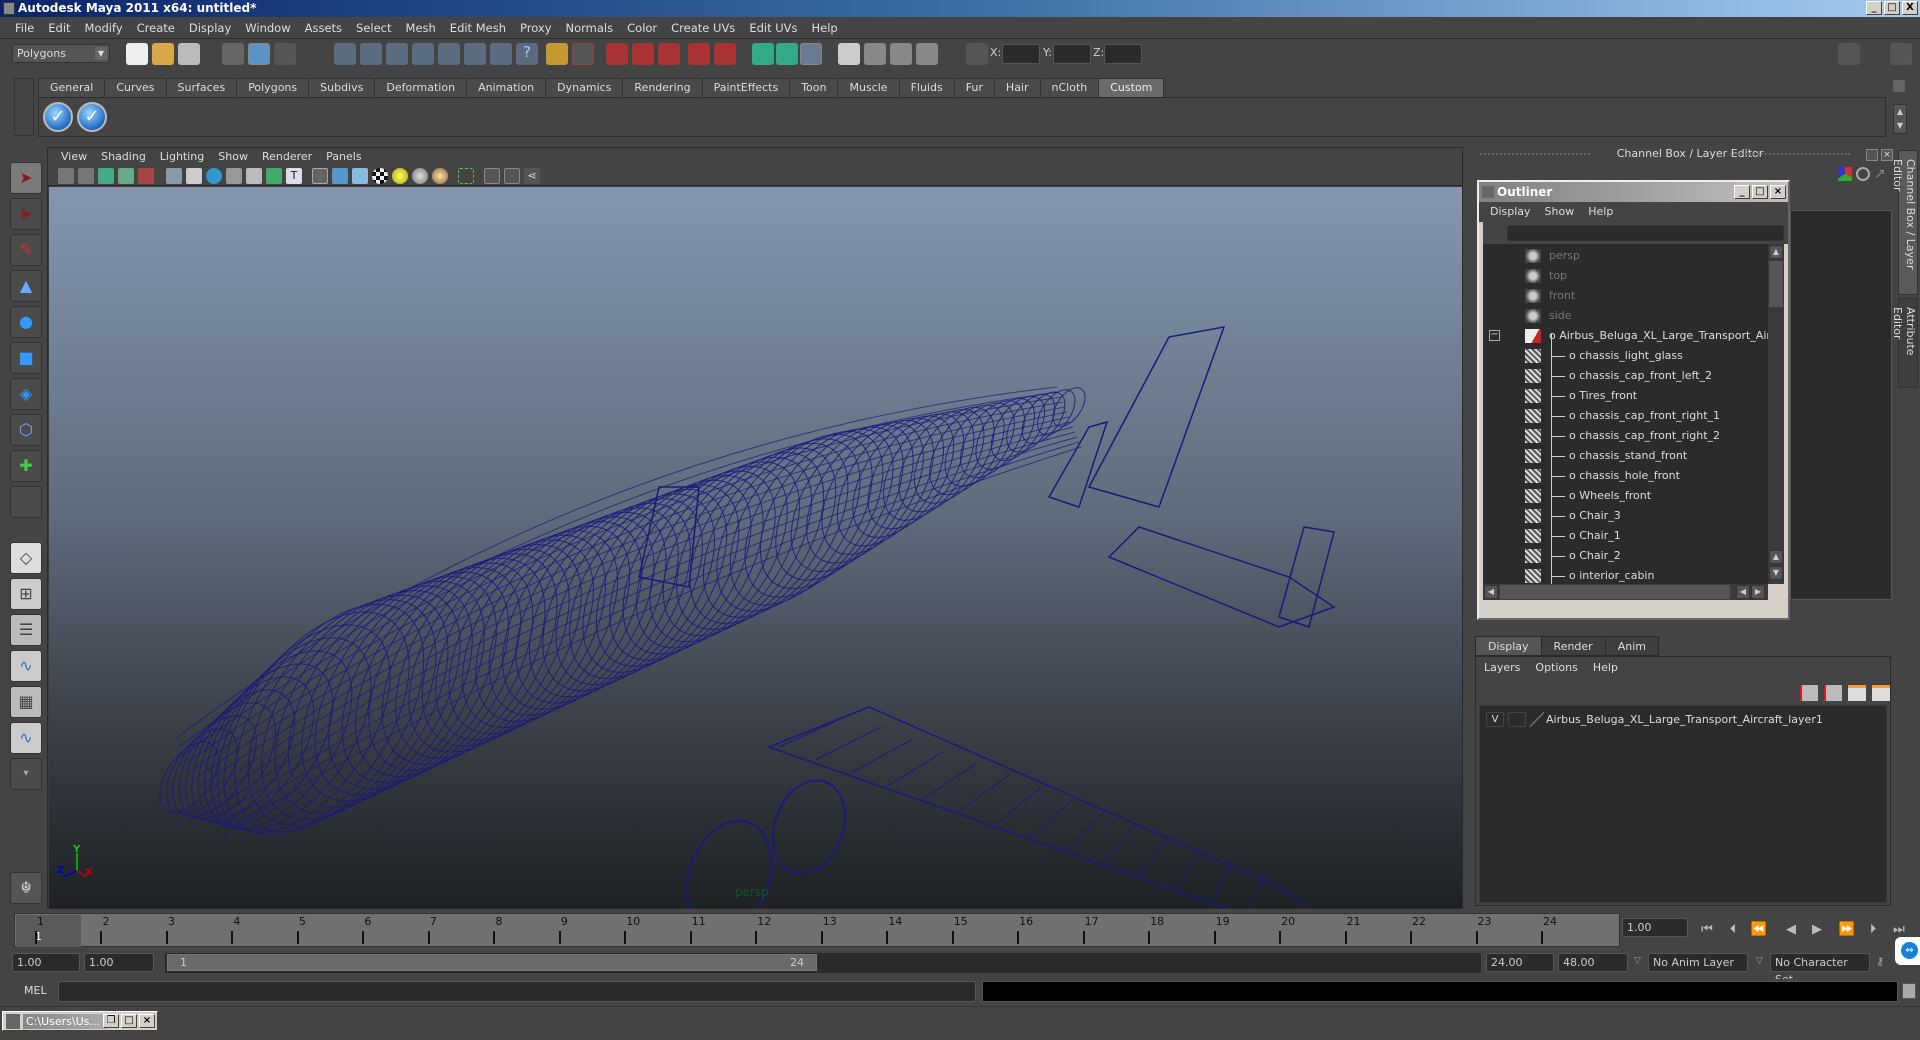 The height and width of the screenshot is (1040, 1920). I want to click on select-component-icon, so click(285, 54).